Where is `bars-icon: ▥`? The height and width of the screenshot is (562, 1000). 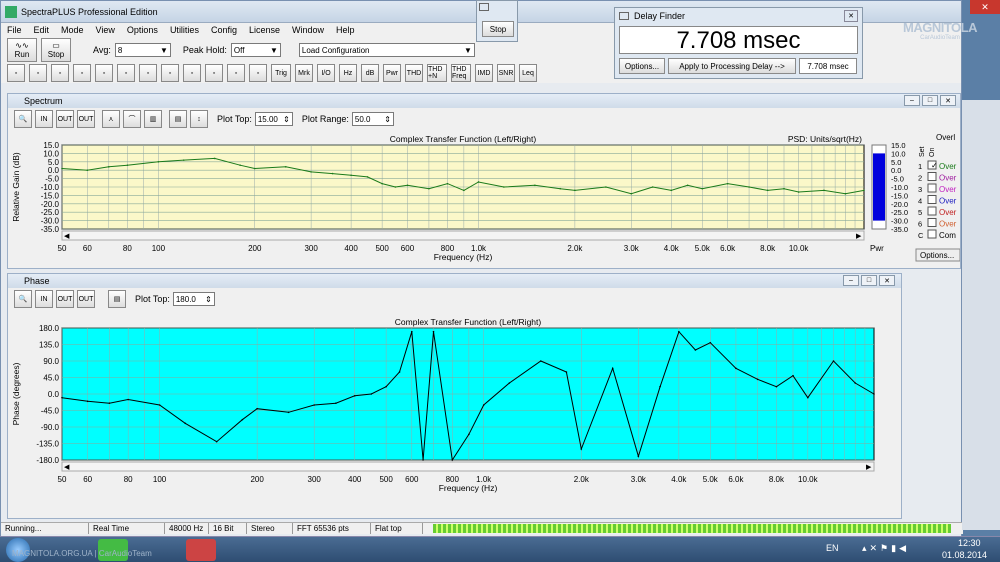 bars-icon: ▥ is located at coordinates (153, 119).